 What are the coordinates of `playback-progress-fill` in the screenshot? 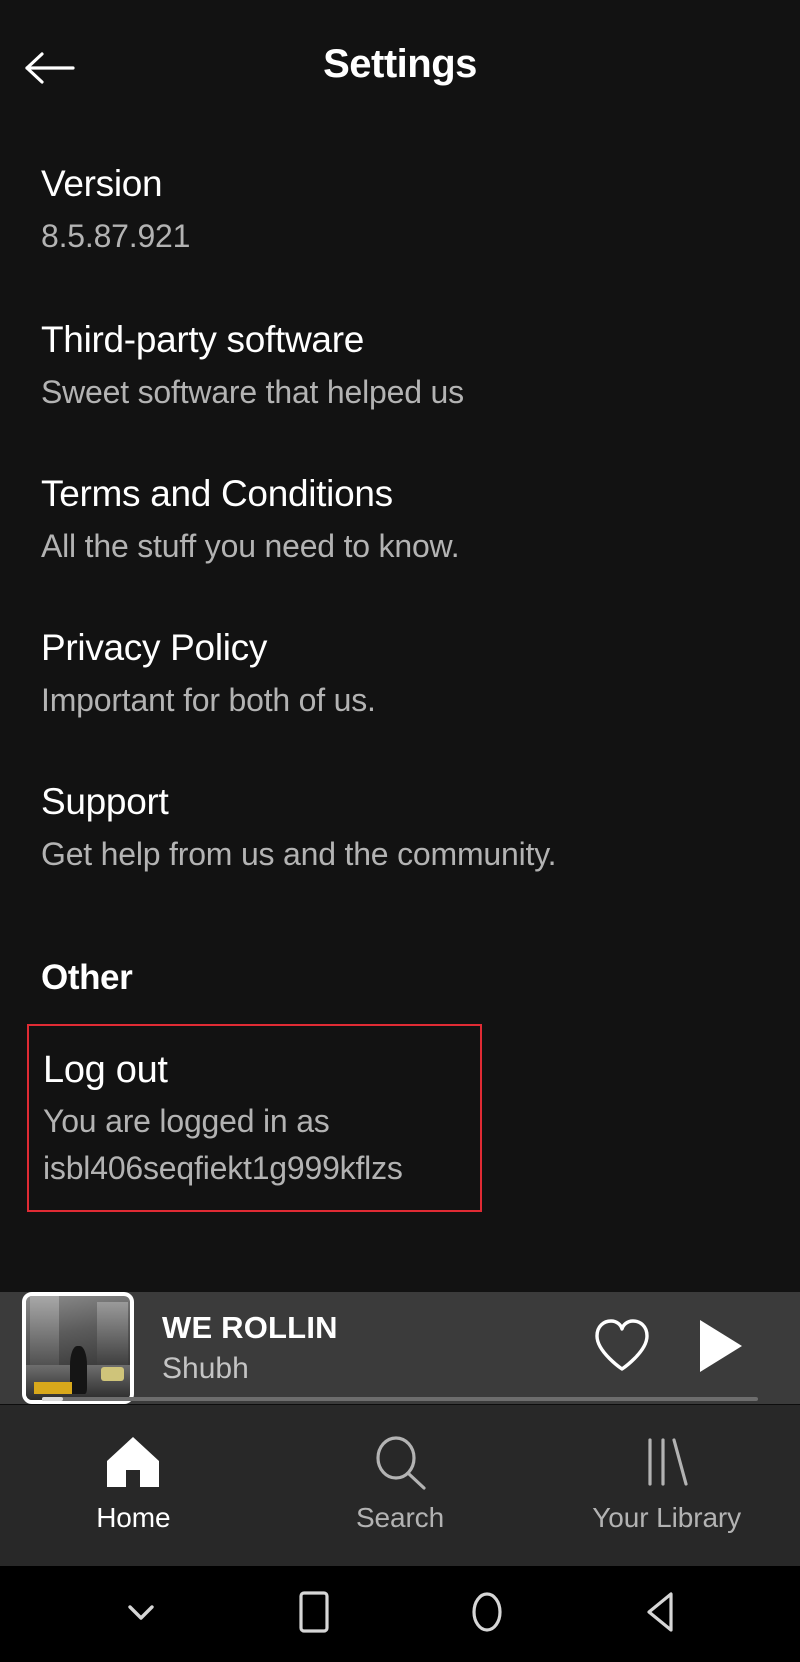 It's located at (53, 1399).